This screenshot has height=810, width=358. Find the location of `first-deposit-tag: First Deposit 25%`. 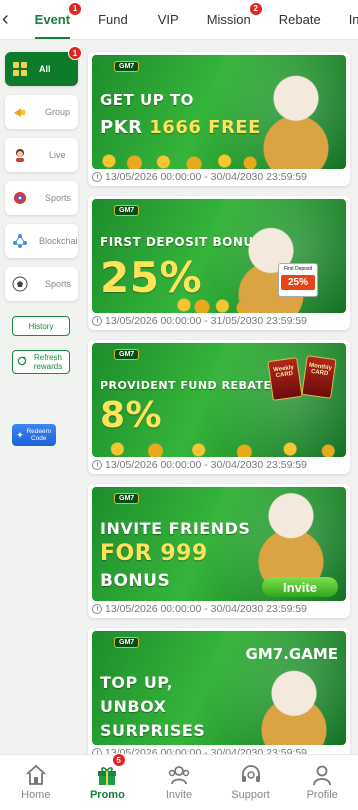

first-deposit-tag: First Deposit 25% is located at coordinates (298, 280).